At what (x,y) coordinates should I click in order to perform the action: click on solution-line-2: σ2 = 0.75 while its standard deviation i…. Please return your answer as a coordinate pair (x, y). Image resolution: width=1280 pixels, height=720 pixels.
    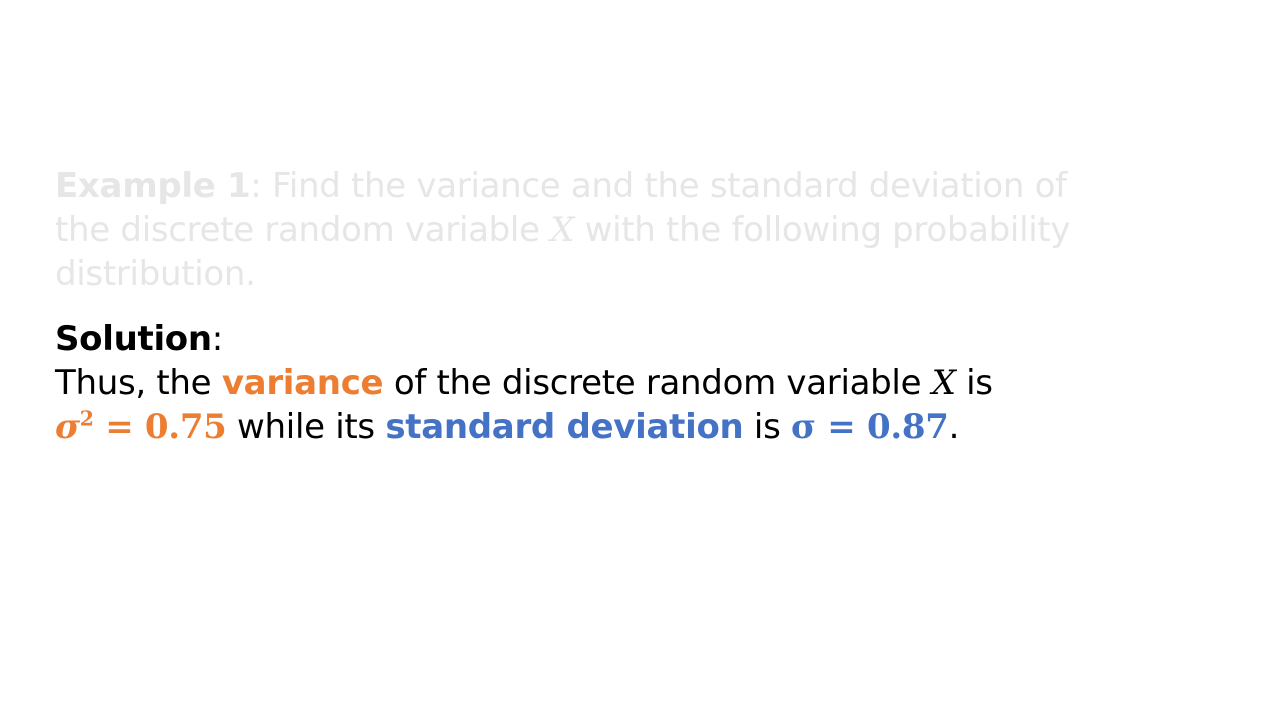
    Looking at the image, I should click on (507, 426).